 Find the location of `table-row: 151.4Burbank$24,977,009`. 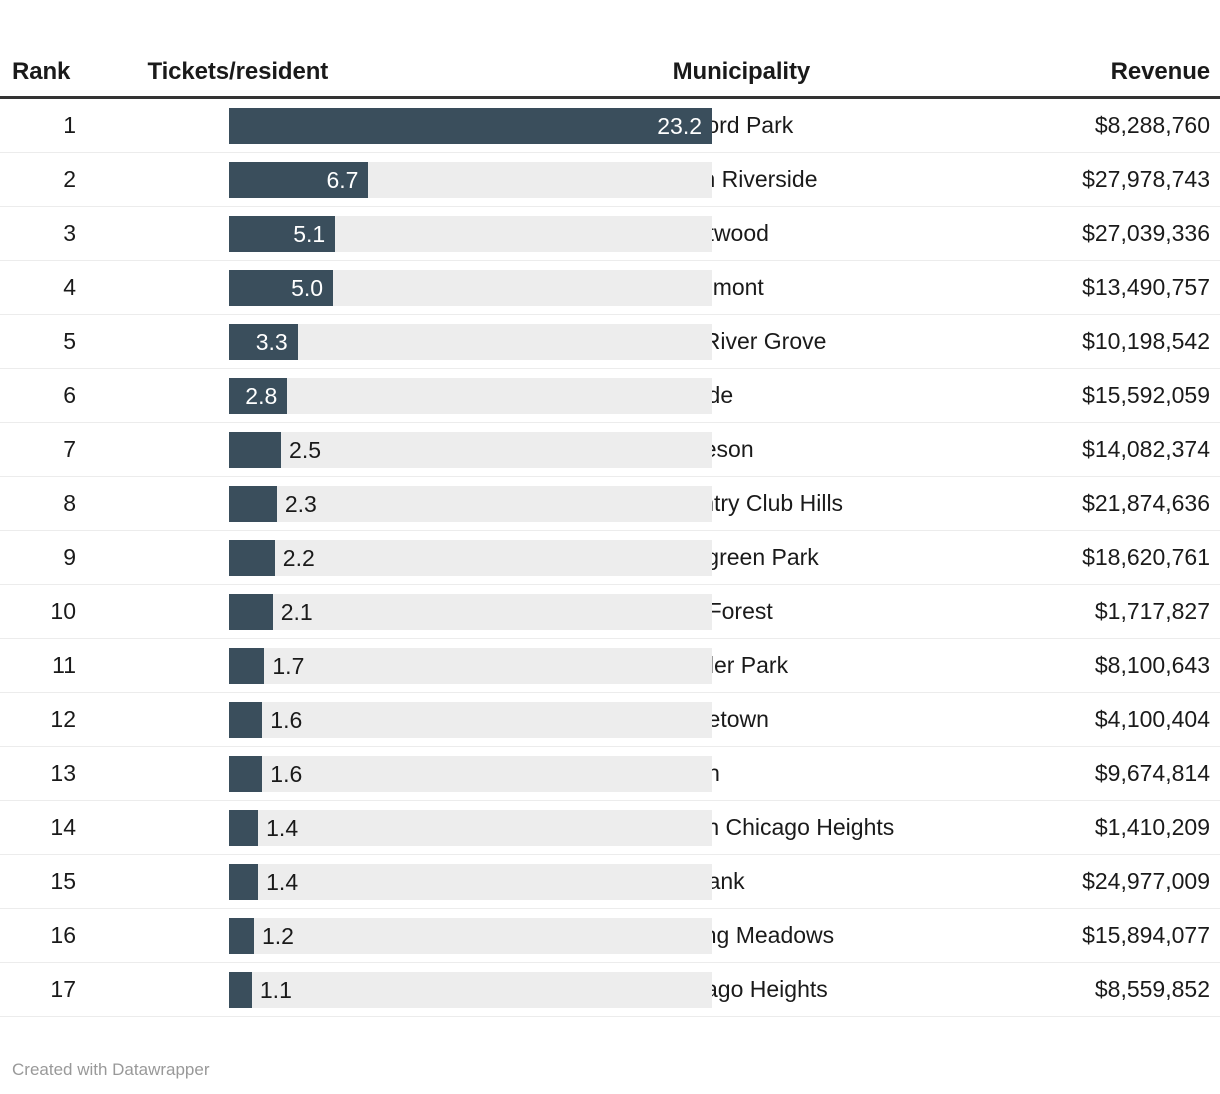

table-row: 151.4Burbank$24,977,009 is located at coordinates (610, 882).